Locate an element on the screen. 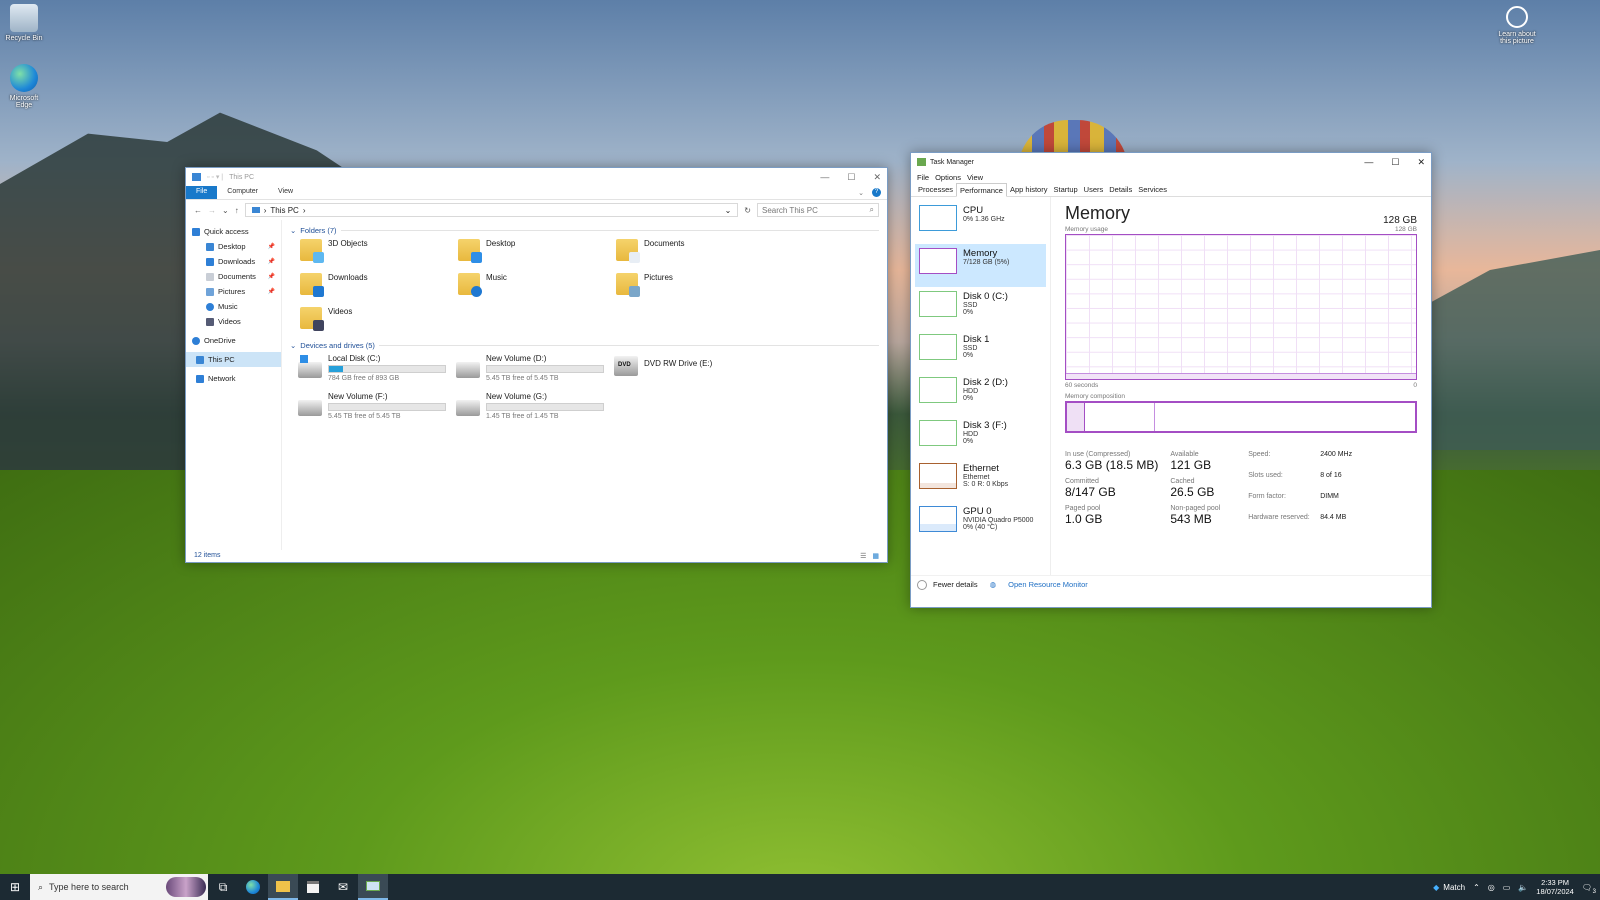 The width and height of the screenshot is (1600, 900). volume-icon: 🔈 is located at coordinates (1523, 887).